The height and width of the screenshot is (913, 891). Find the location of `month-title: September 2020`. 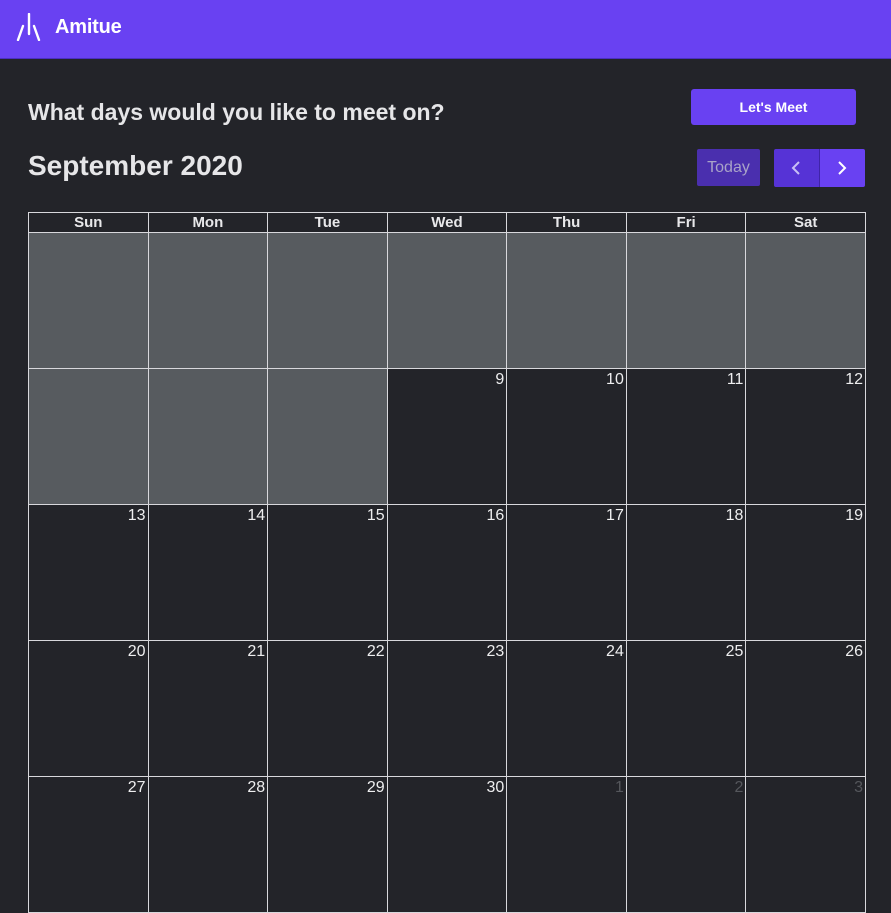

month-title: September 2020 is located at coordinates (135, 165).